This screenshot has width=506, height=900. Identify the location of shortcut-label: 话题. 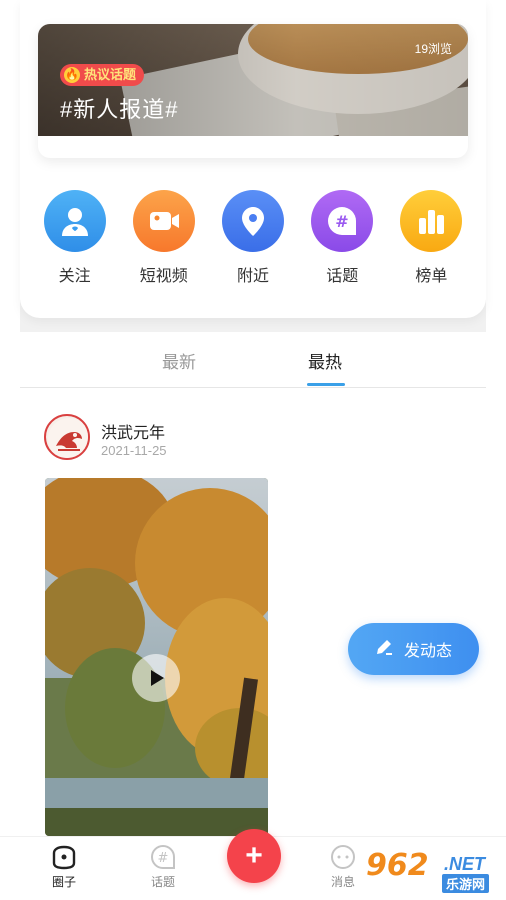
(342, 276).